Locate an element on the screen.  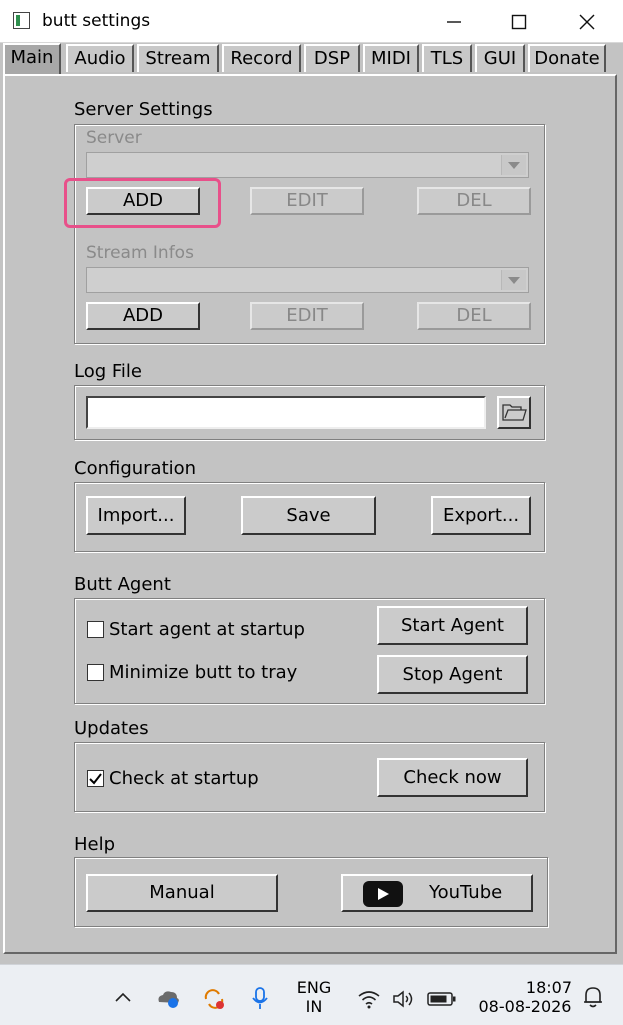
folder-open-icon is located at coordinates (514, 412).